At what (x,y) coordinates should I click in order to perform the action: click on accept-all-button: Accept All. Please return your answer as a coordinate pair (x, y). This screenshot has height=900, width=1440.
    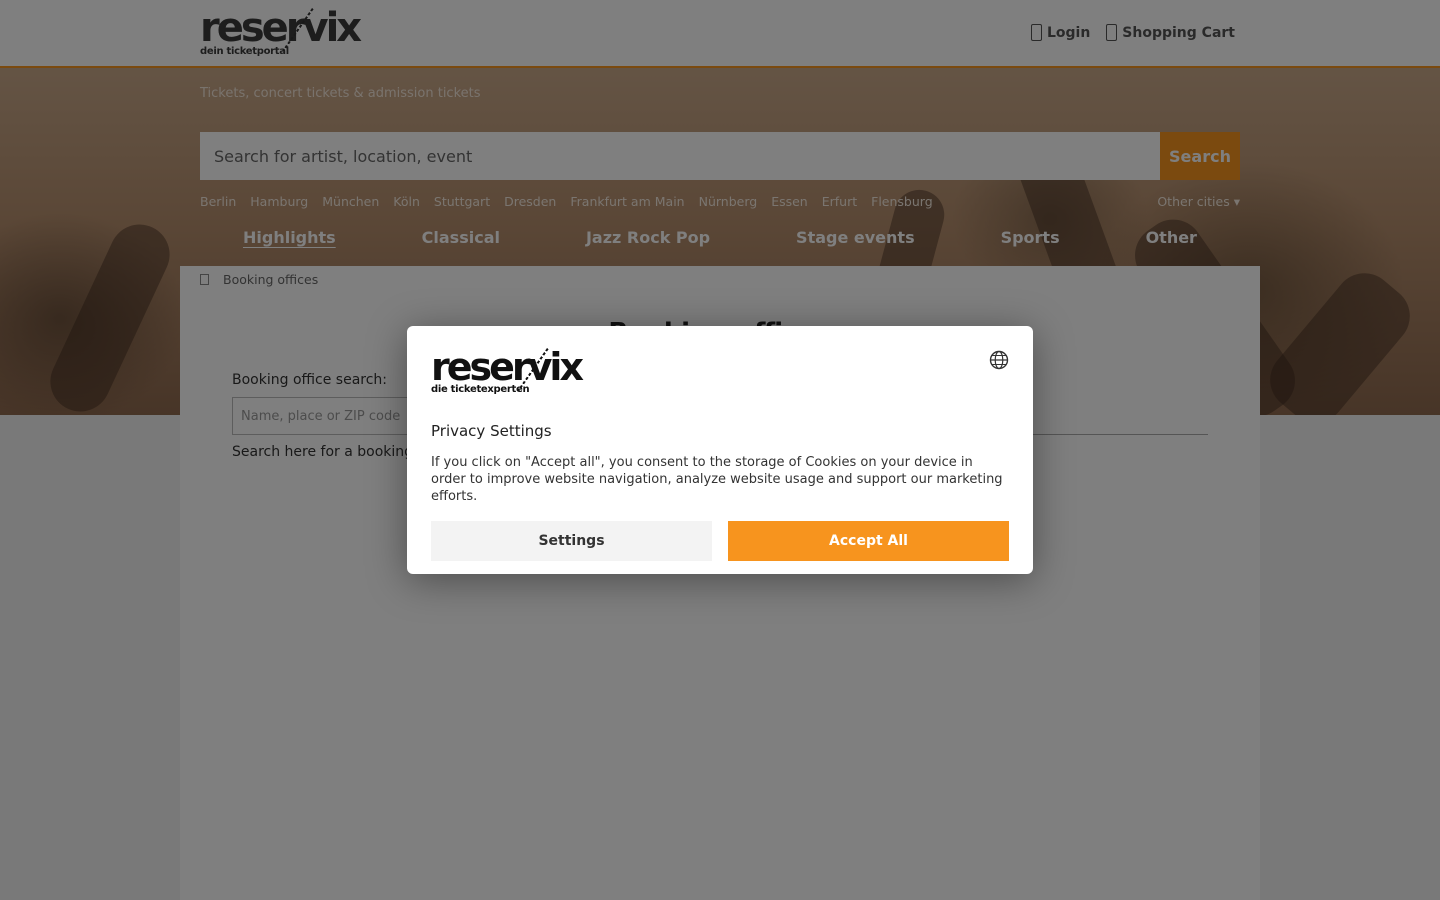
    Looking at the image, I should click on (868, 541).